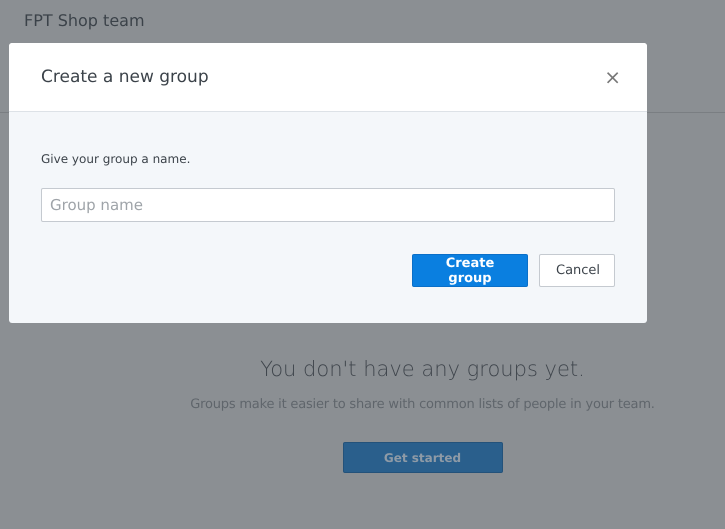 The image size is (725, 529). I want to click on empty-state-heading: You don't have any groups yet., so click(422, 369).